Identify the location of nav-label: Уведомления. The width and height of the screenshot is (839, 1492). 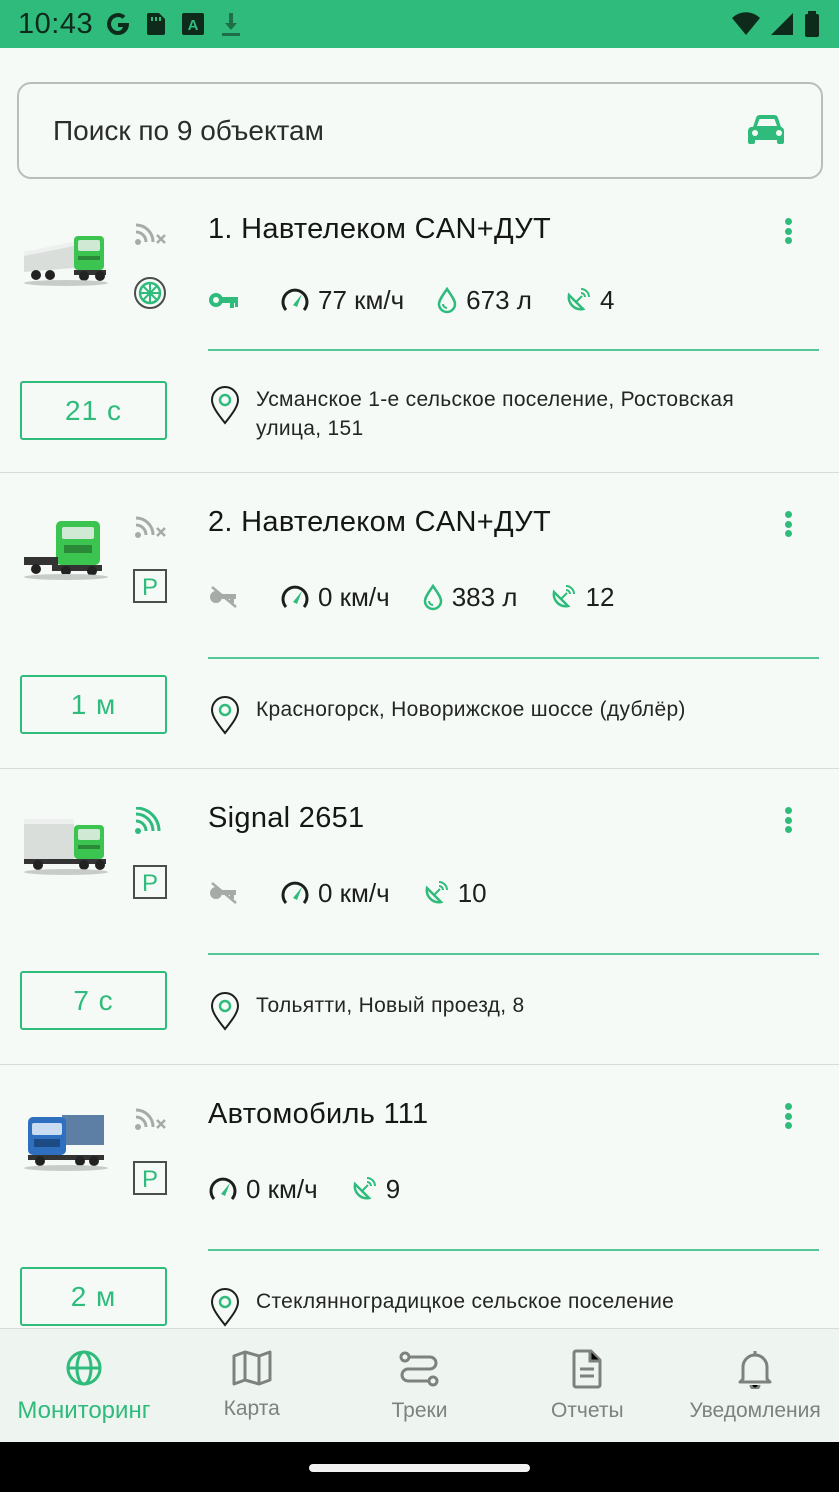
(755, 1410).